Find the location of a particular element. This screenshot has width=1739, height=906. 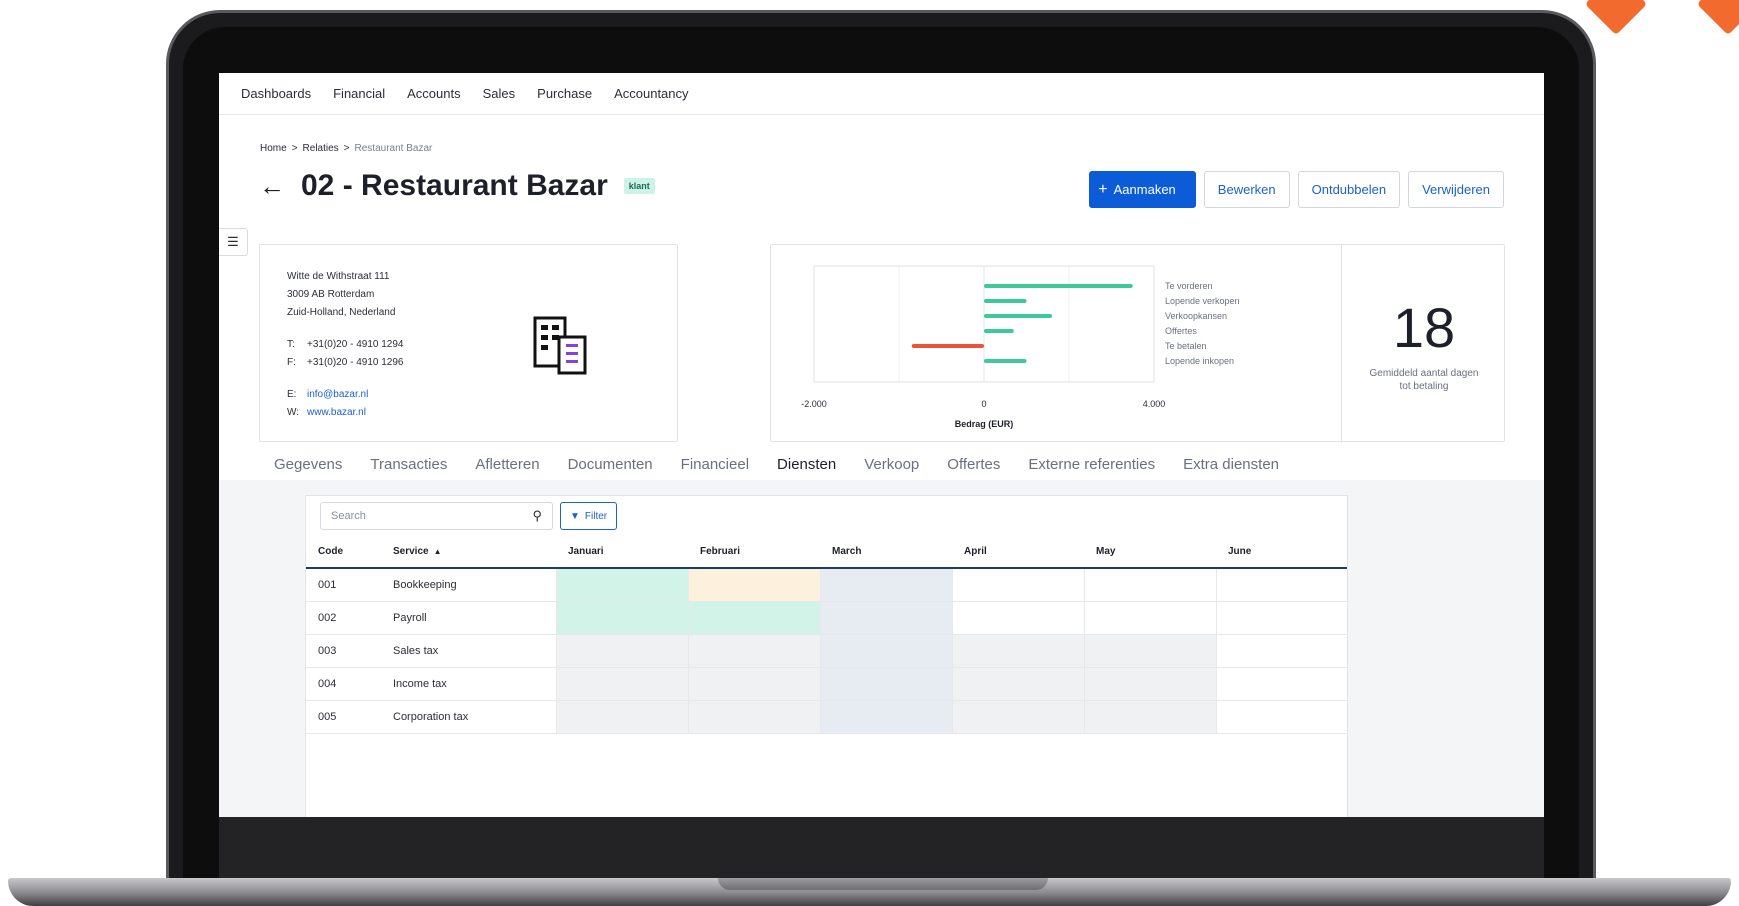

tab-afletteren: Afletteren is located at coordinates (507, 466).